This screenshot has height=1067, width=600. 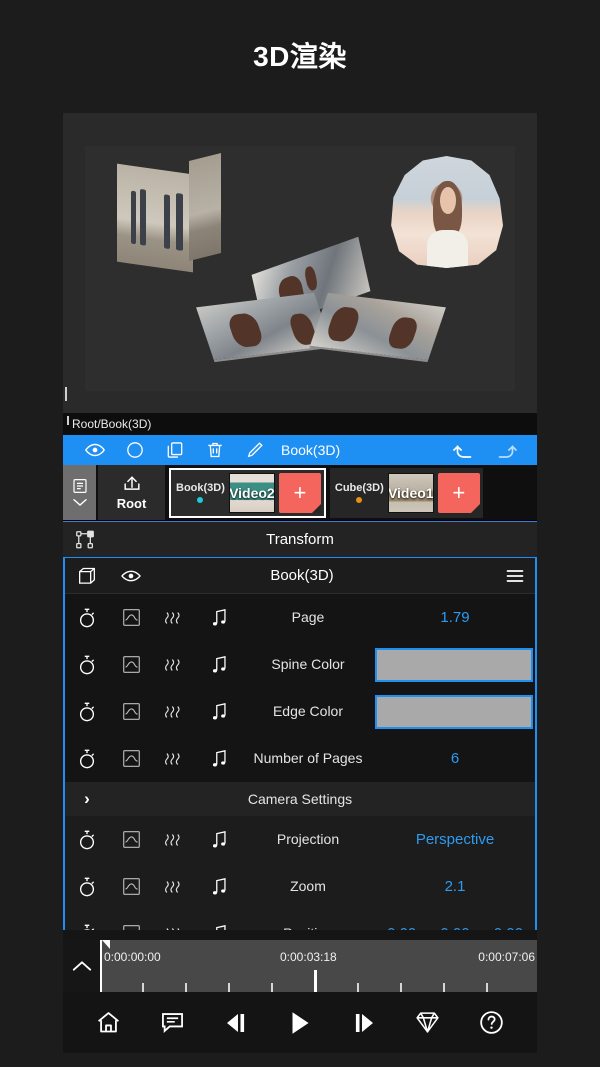 I want to click on layer-group-book3d: Book(3D) Video2 +, so click(x=247, y=492).